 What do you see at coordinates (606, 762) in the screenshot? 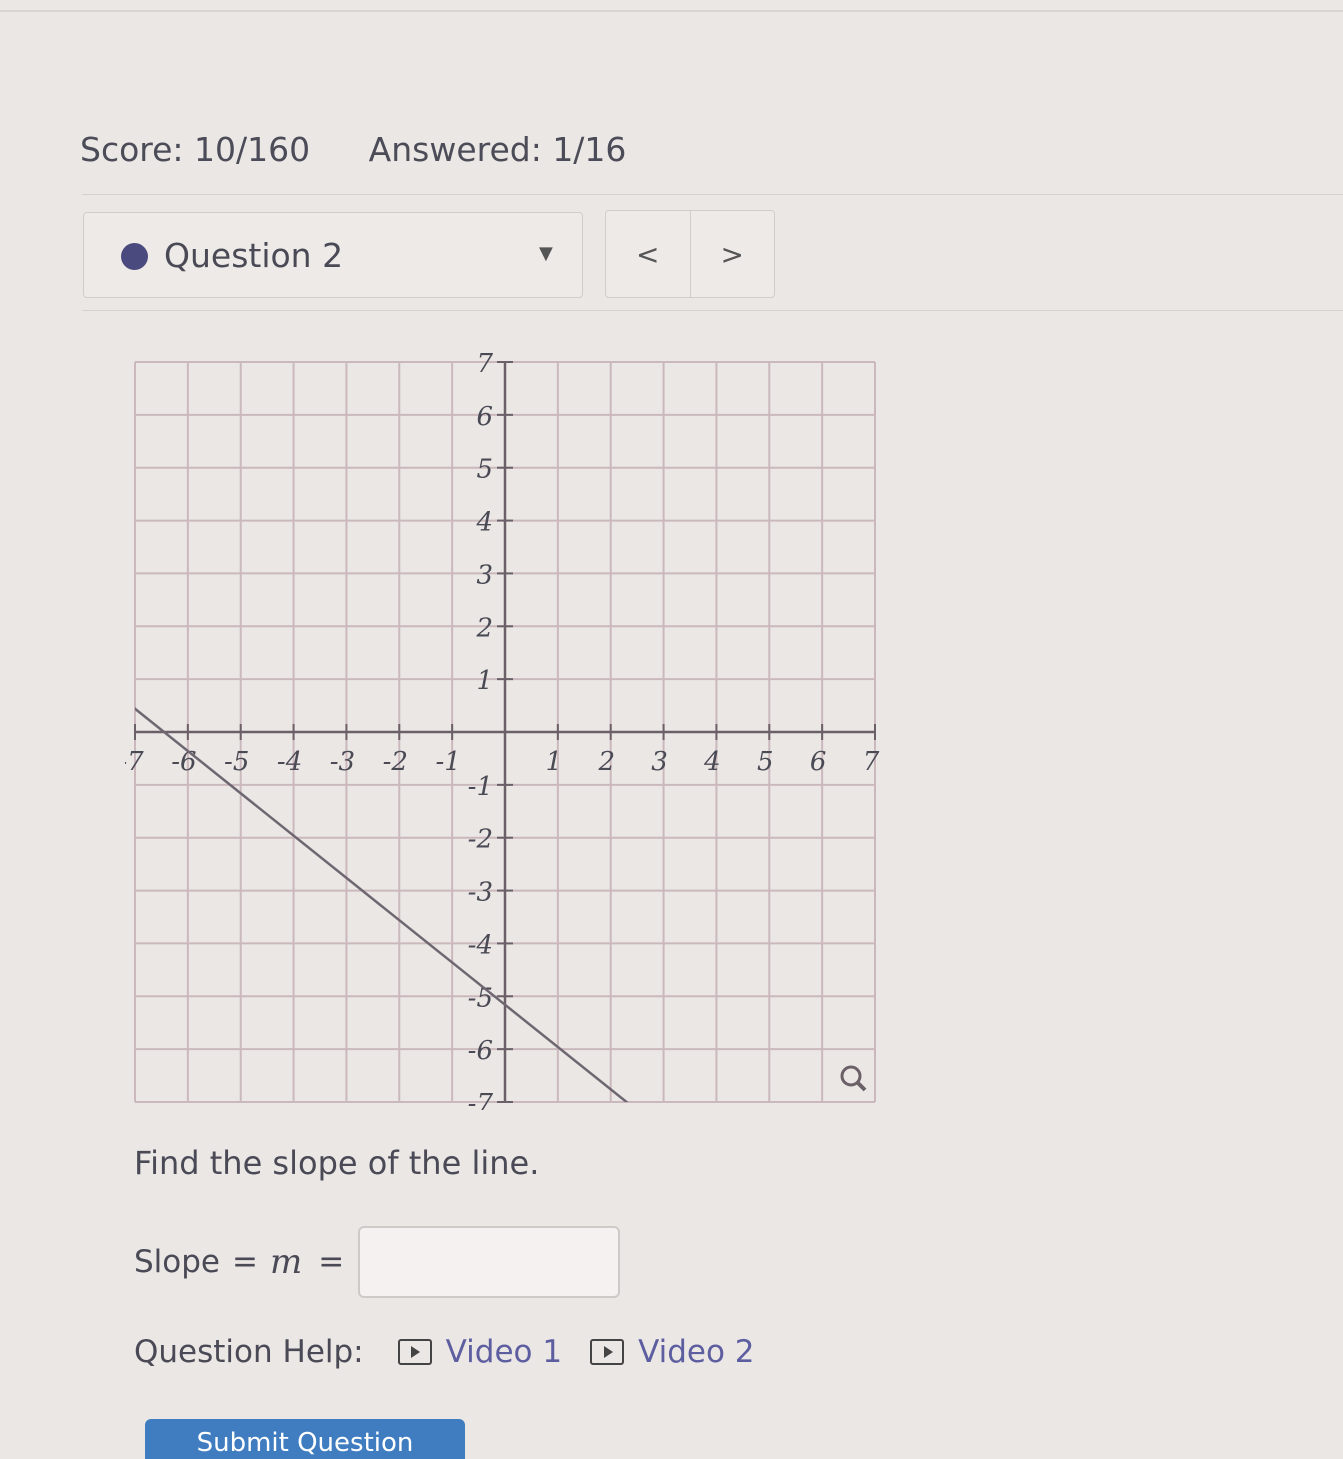
I see `x-tick-label: 2` at bounding box center [606, 762].